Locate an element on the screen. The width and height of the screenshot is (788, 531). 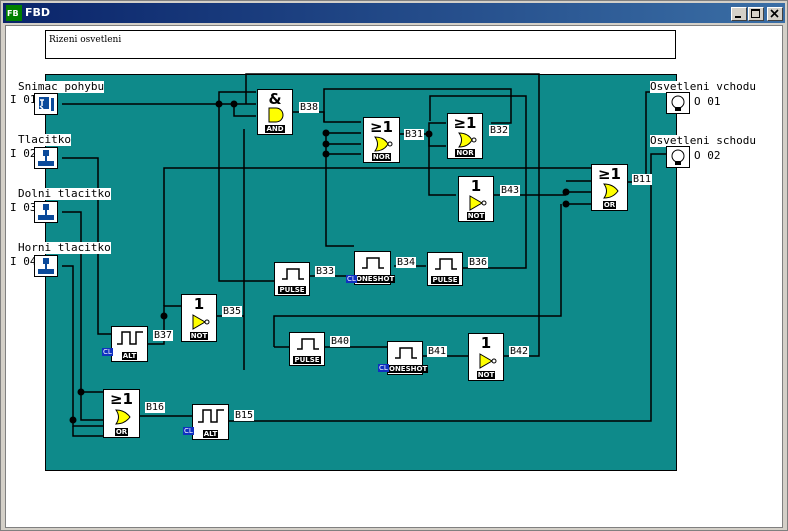
block-b35: 1 NOT is located at coordinates (199, 318).